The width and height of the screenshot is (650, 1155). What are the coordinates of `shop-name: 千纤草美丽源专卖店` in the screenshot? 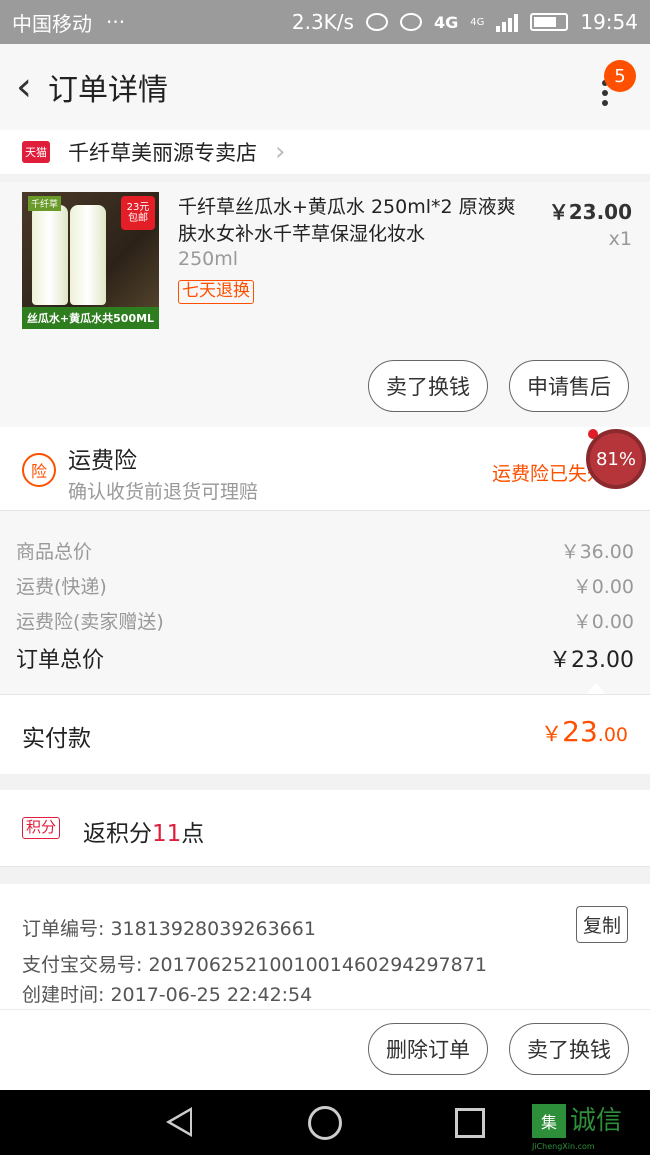 It's located at (162, 153).